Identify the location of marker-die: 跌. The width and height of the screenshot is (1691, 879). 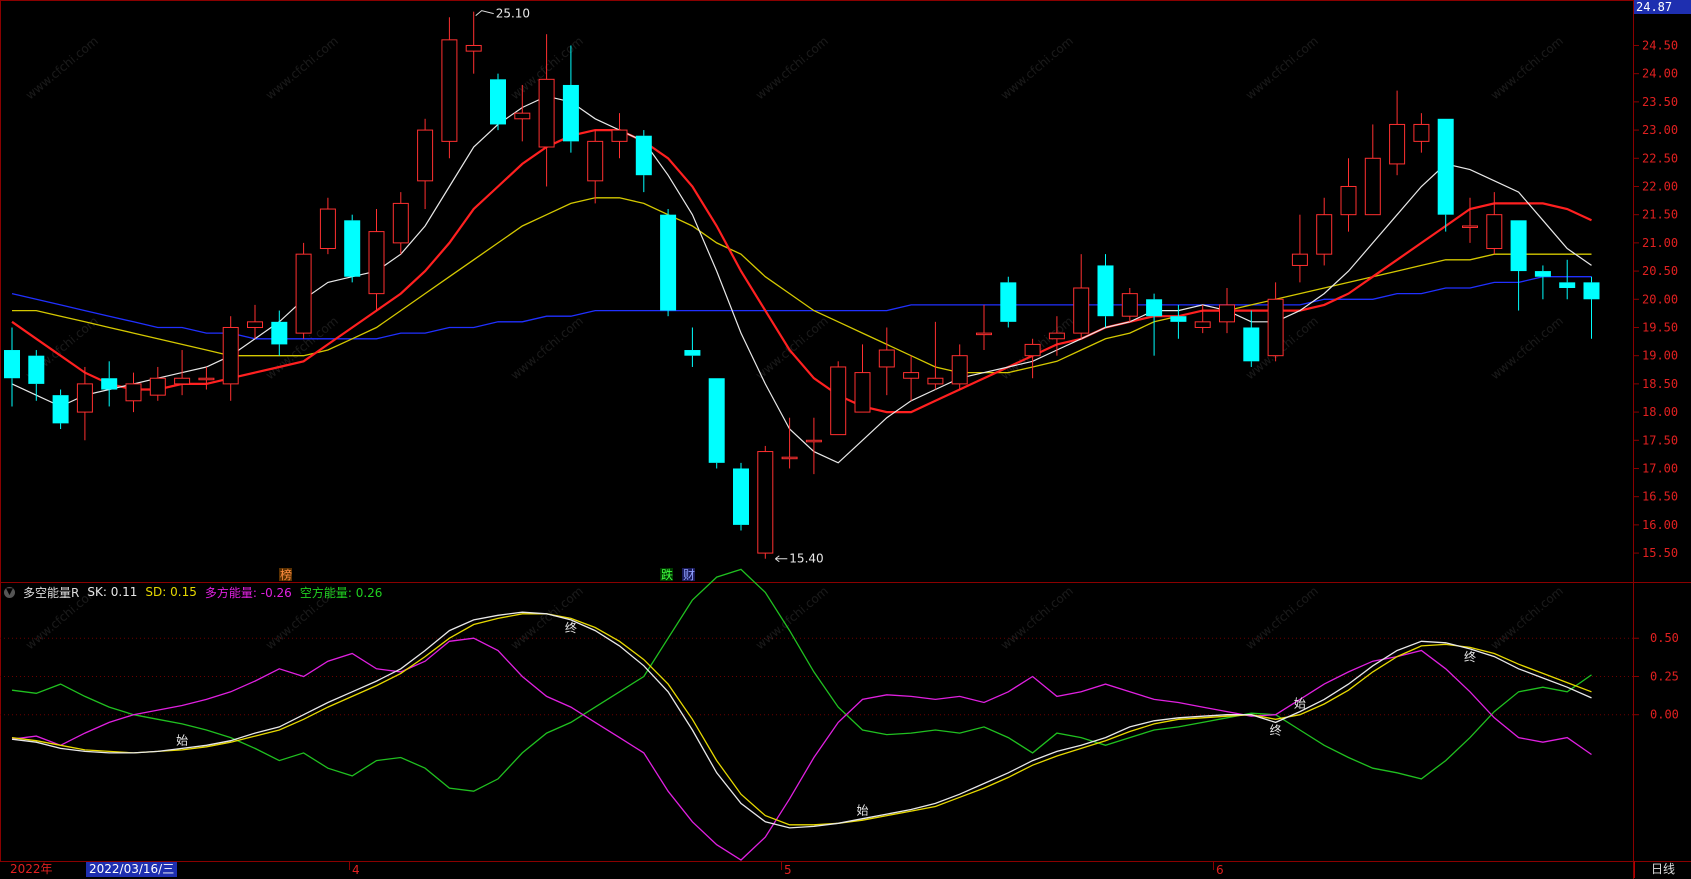
(667, 574).